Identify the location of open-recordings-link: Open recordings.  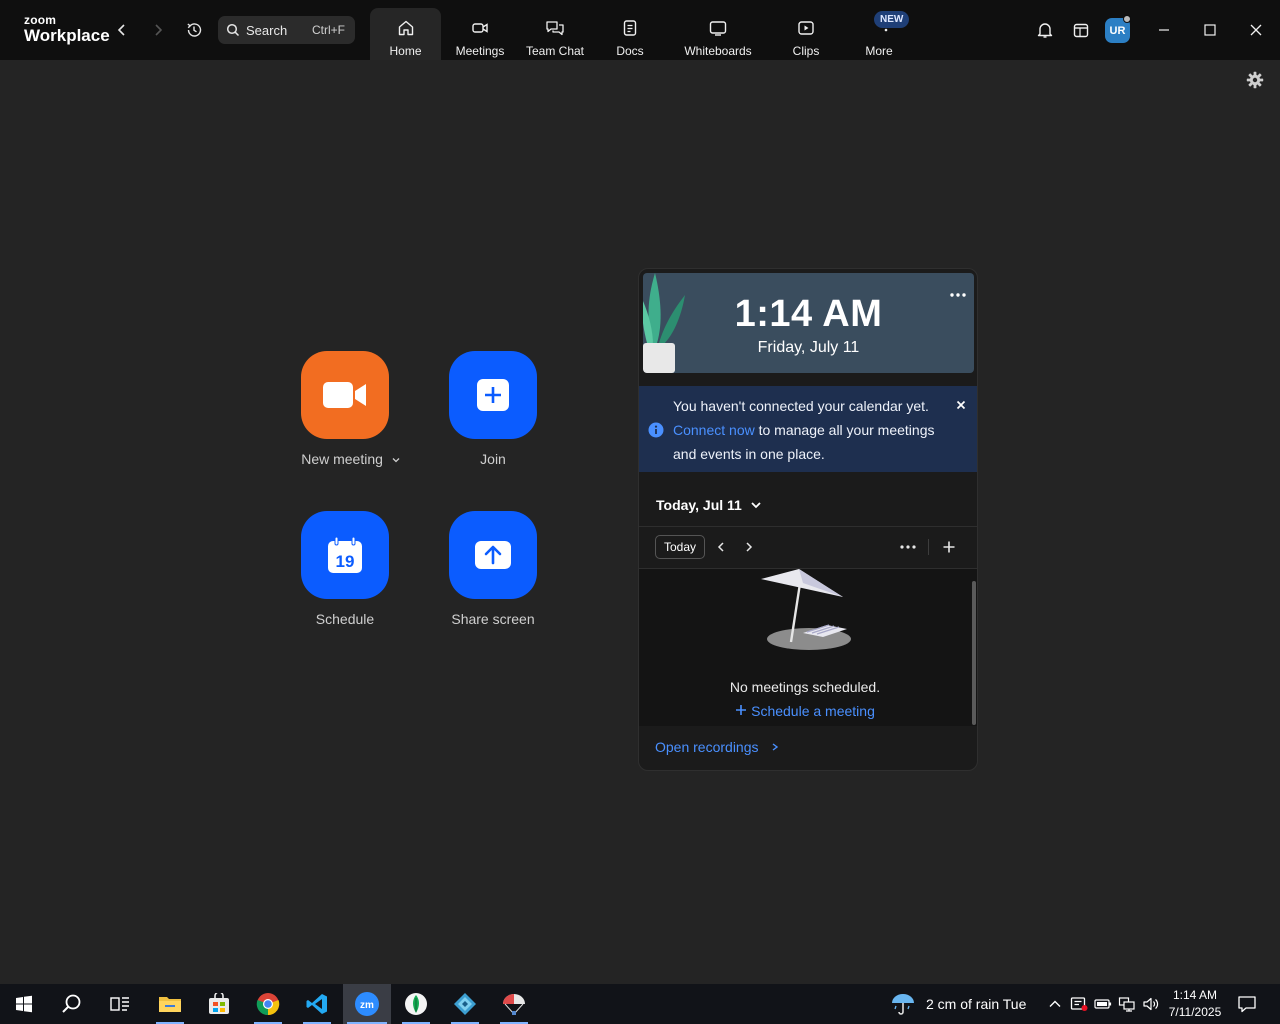
(717, 747).